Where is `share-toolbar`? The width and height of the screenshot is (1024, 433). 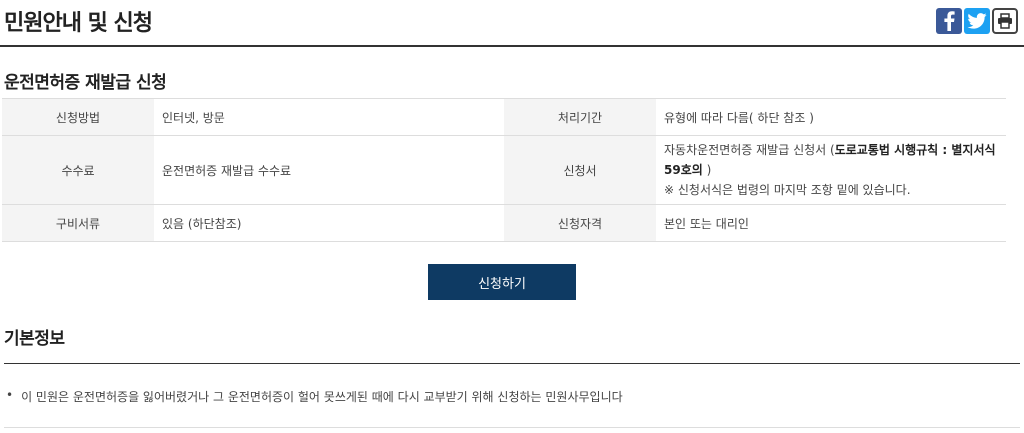 share-toolbar is located at coordinates (977, 21).